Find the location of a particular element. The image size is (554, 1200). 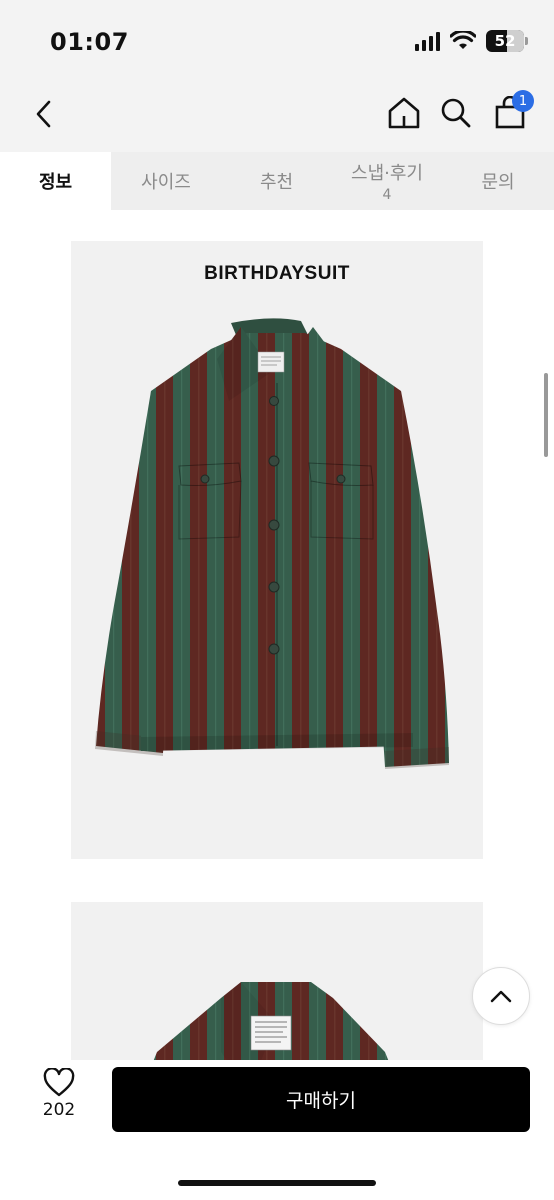

status-icons: 52 is located at coordinates (471, 41).